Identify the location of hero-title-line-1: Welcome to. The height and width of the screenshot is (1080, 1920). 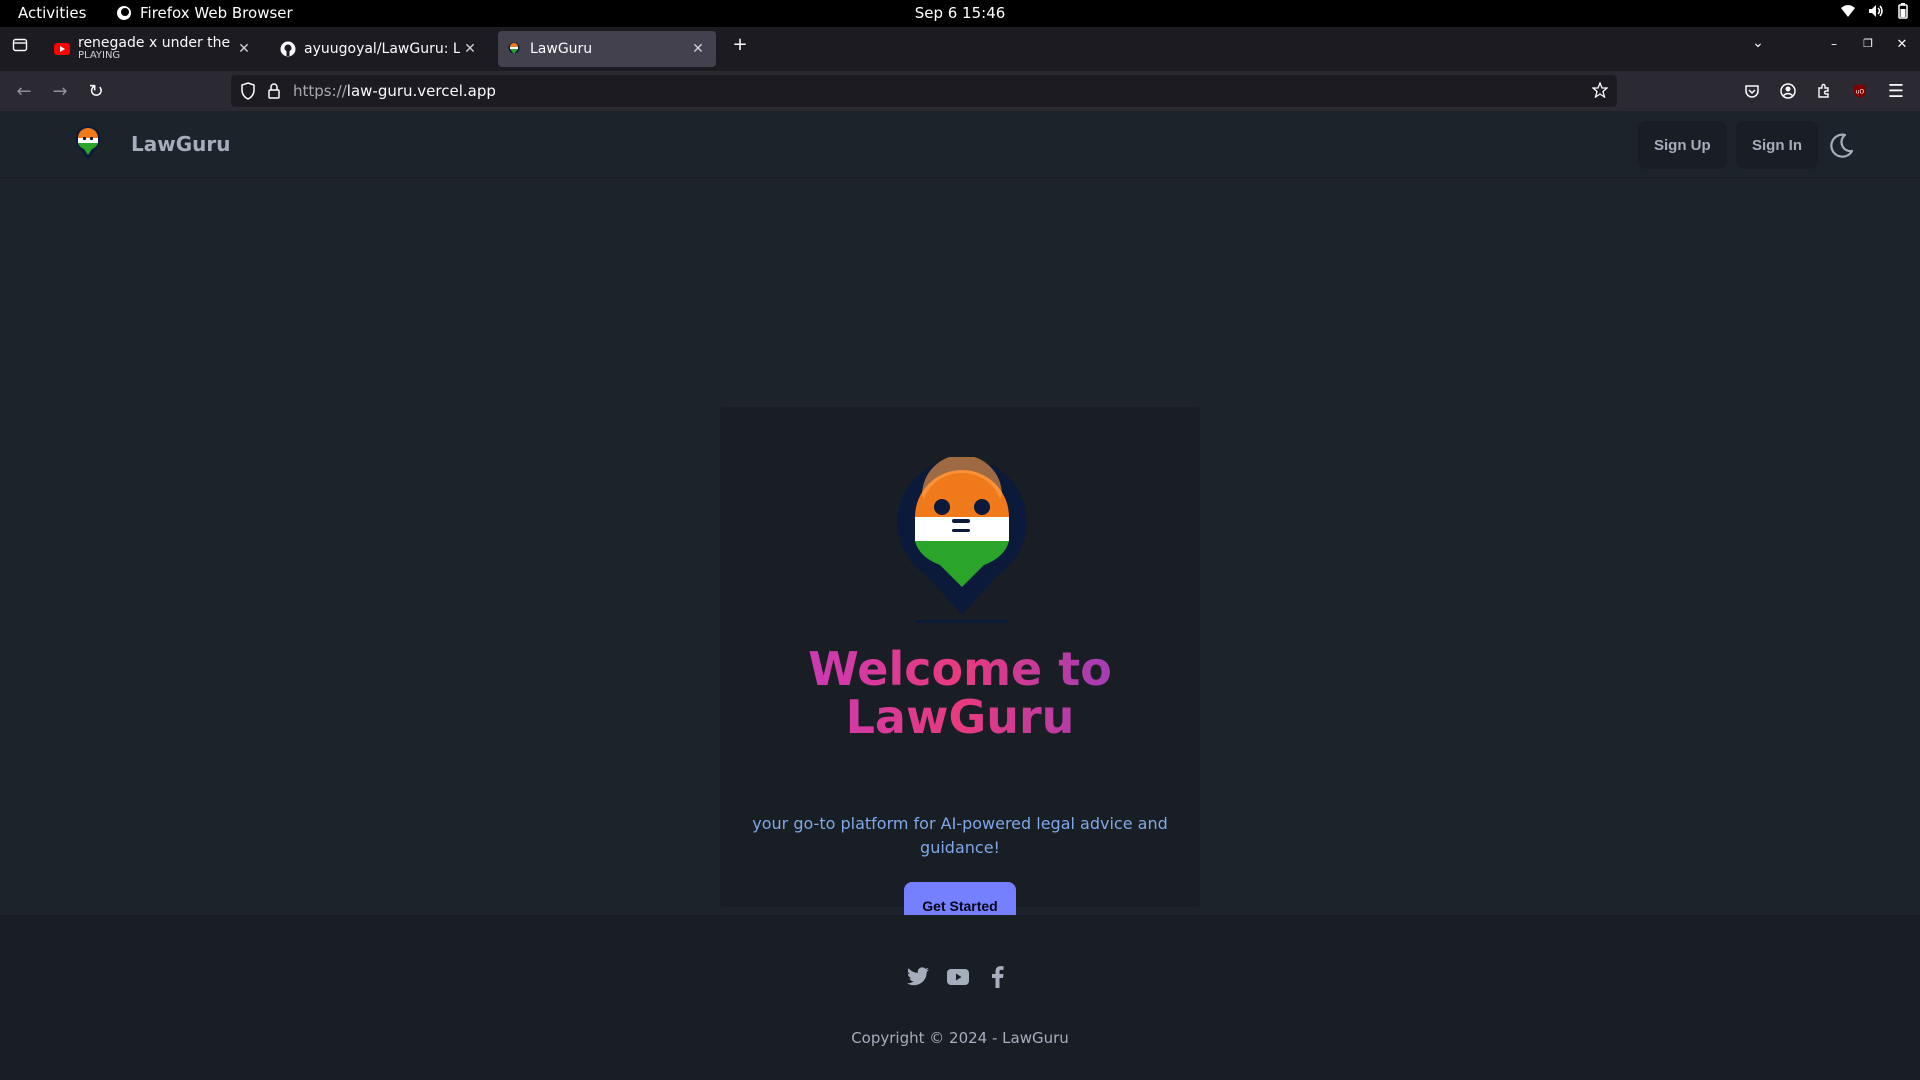
(960, 669).